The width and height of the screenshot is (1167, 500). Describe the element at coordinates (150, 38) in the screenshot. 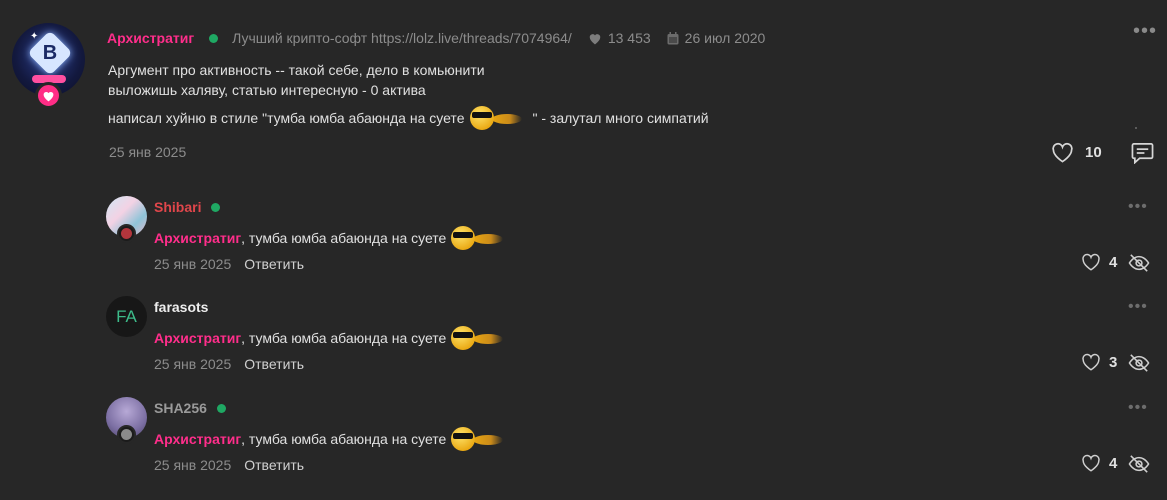

I see `author-username: Архистратиг` at that location.